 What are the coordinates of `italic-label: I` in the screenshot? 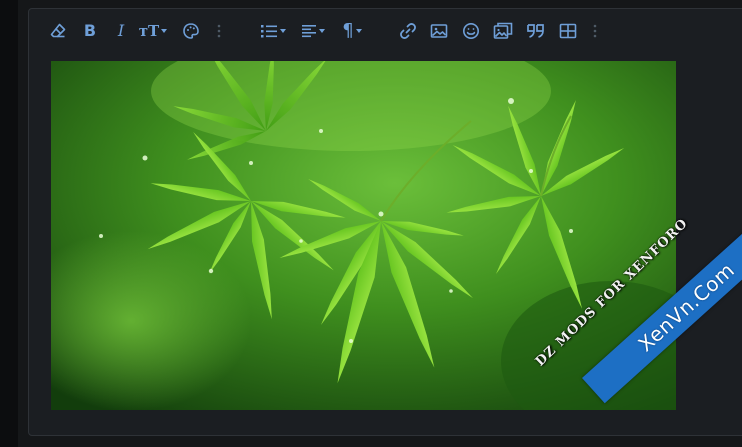 It's located at (121, 30).